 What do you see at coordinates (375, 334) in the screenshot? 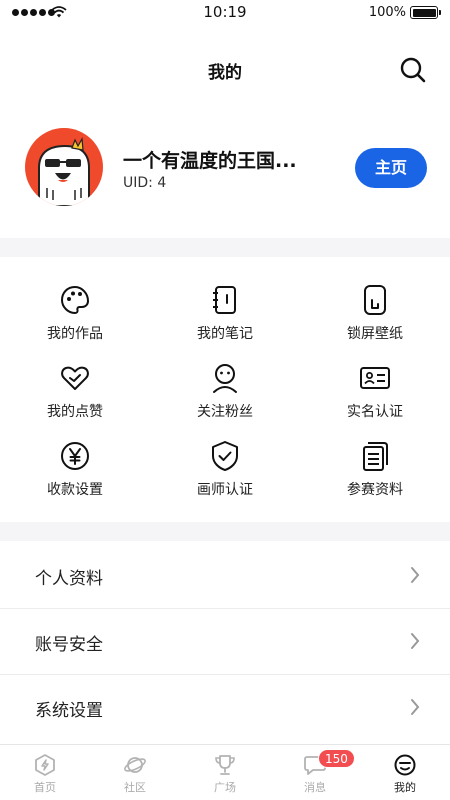
I see `grid-item-label: 锁屏壁纸` at bounding box center [375, 334].